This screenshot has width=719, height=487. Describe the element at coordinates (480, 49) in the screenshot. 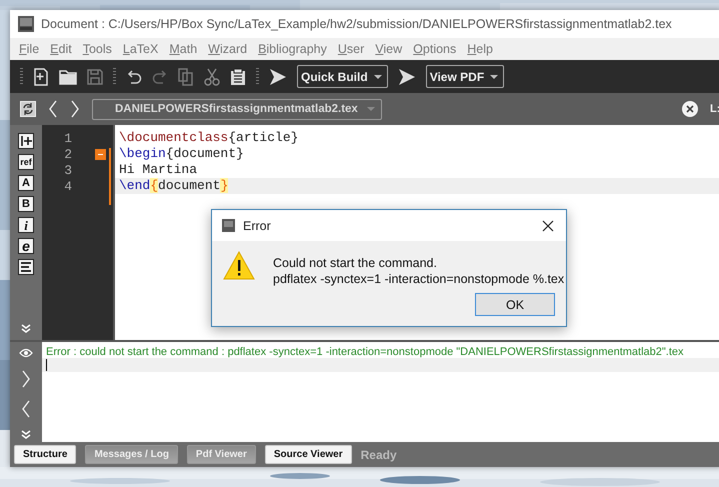

I see `menu-item: Help` at that location.